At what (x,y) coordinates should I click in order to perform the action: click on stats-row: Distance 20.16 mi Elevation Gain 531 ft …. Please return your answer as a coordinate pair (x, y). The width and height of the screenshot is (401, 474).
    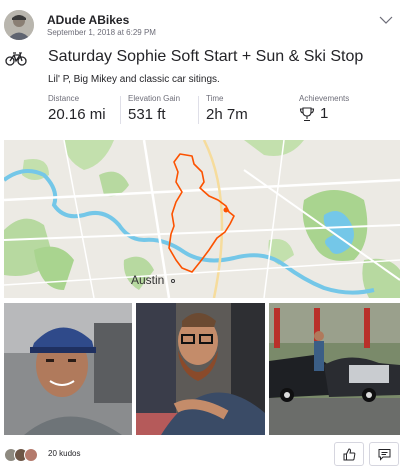
    Looking at the image, I should click on (223, 111).